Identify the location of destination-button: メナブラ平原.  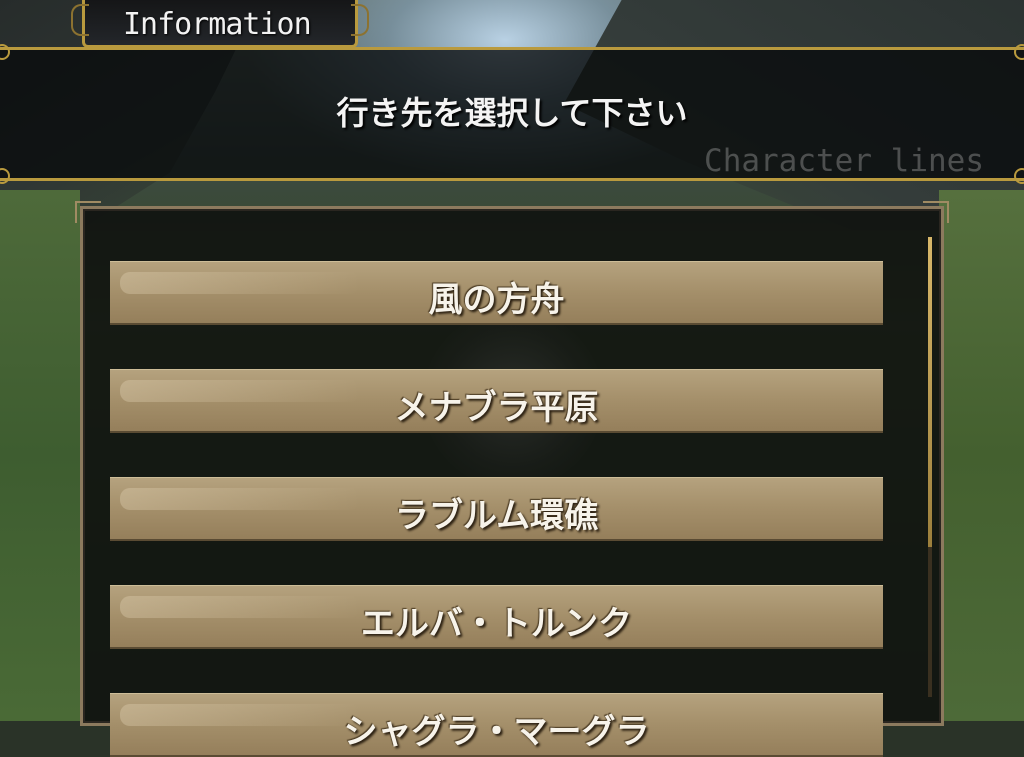
(496, 401).